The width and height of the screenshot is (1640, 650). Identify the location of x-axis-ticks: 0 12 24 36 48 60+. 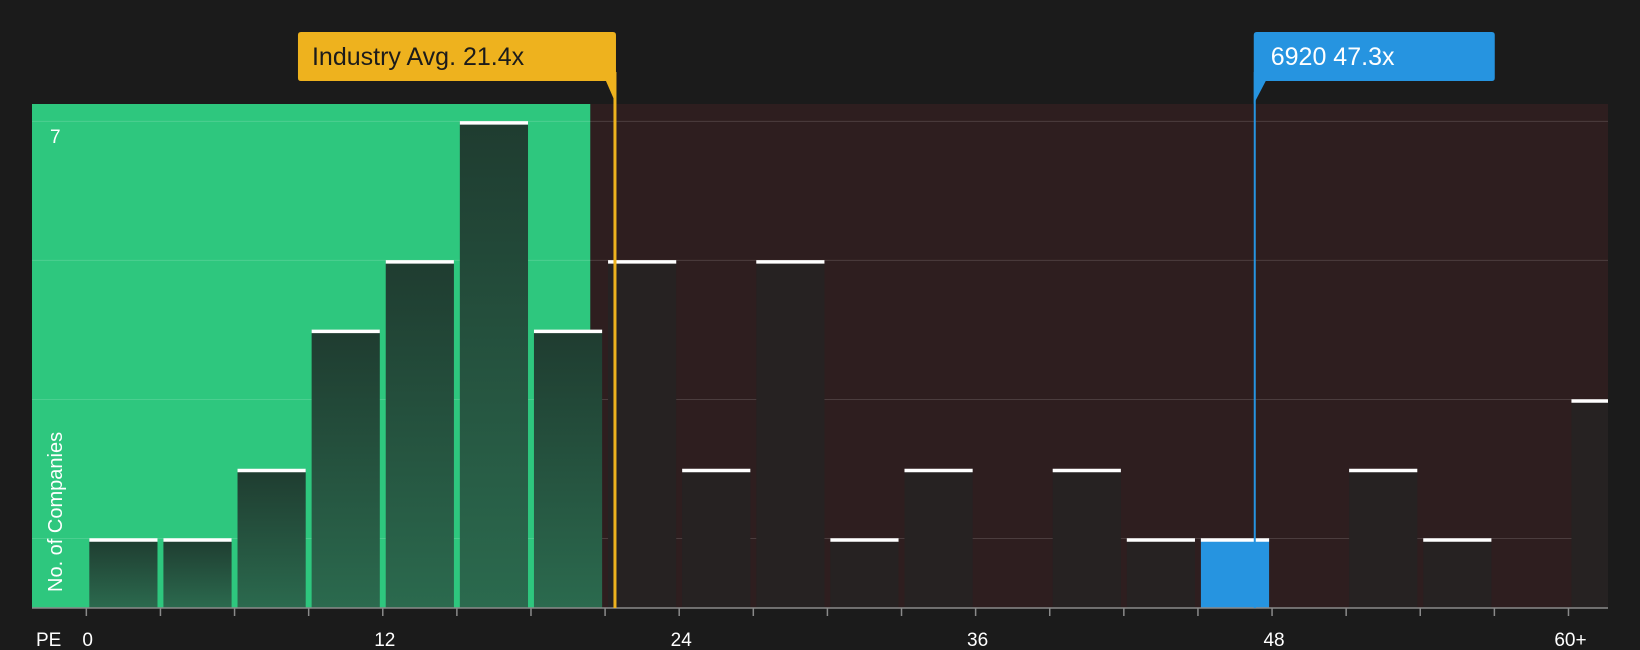
(834, 629).